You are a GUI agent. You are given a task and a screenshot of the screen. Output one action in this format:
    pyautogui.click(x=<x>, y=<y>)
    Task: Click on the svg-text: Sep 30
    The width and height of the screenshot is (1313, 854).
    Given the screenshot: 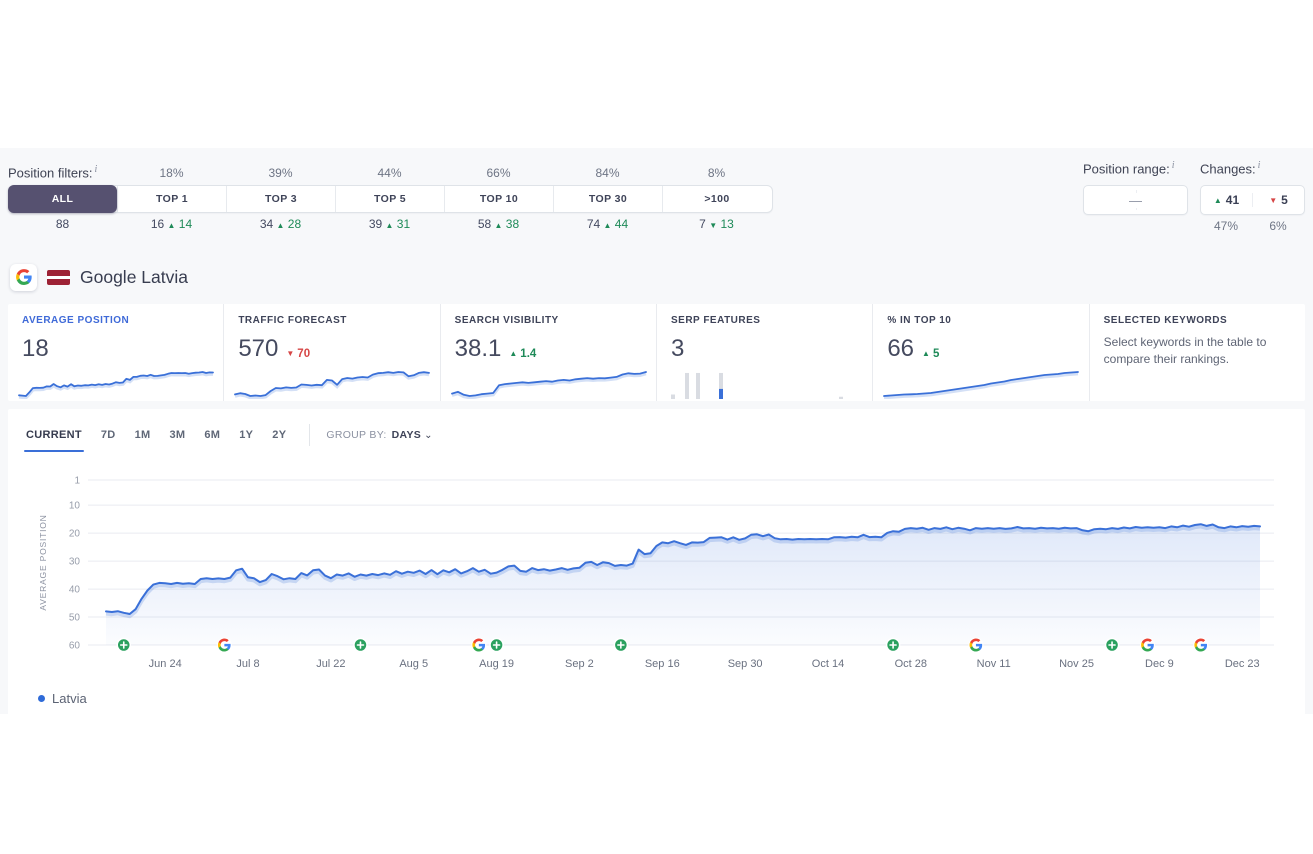 What is the action you would take?
    pyautogui.click(x=745, y=664)
    